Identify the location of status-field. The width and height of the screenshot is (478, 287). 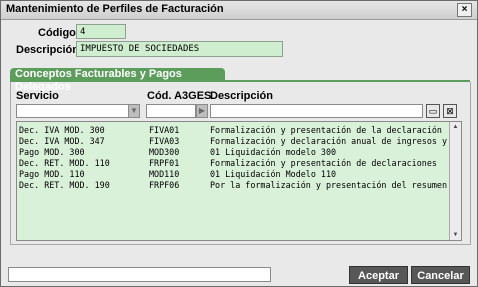
(139, 274).